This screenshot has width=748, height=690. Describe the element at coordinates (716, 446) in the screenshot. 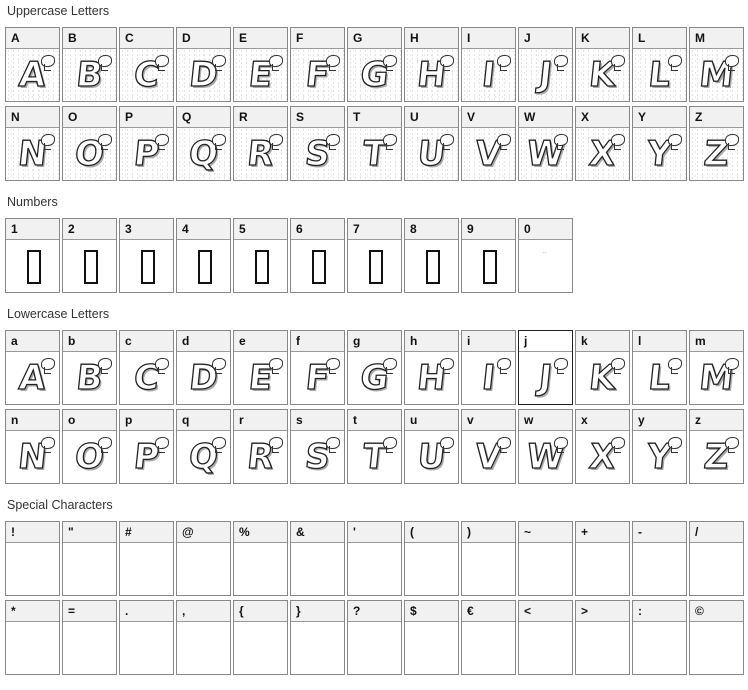

I see `glyph-cell: zZ` at that location.